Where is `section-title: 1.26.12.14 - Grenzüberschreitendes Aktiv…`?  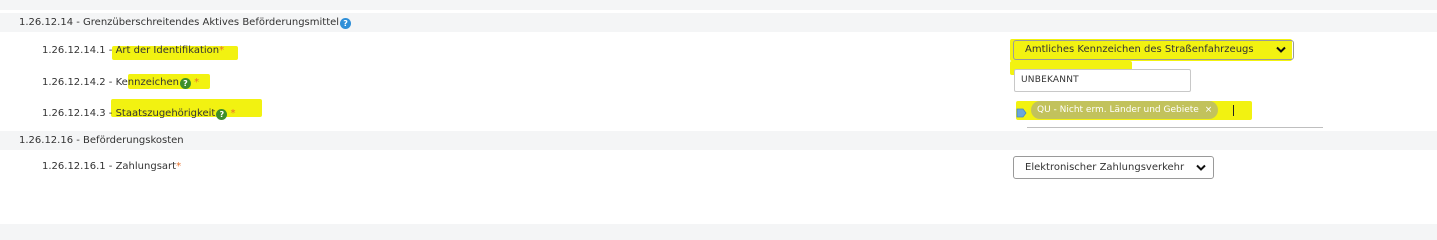
section-title: 1.26.12.14 - Grenzüberschreitendes Aktiv… is located at coordinates (185, 23).